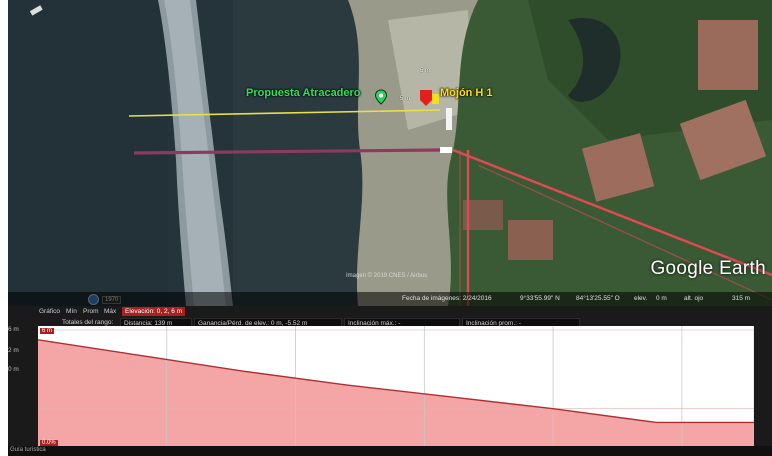  Describe the element at coordinates (88, 322) in the screenshot. I see `range-totals-label: Totales del rango:` at that location.